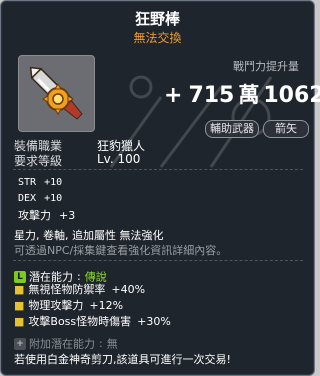 The height and width of the screenshot is (376, 320). I want to click on potential-text: 物理攻擊力, so click(56, 305).